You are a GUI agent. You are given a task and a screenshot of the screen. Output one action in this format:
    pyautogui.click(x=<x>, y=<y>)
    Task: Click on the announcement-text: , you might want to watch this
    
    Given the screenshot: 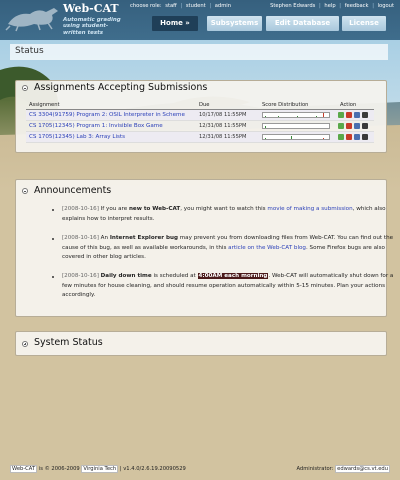 What is the action you would take?
    pyautogui.click(x=224, y=209)
    